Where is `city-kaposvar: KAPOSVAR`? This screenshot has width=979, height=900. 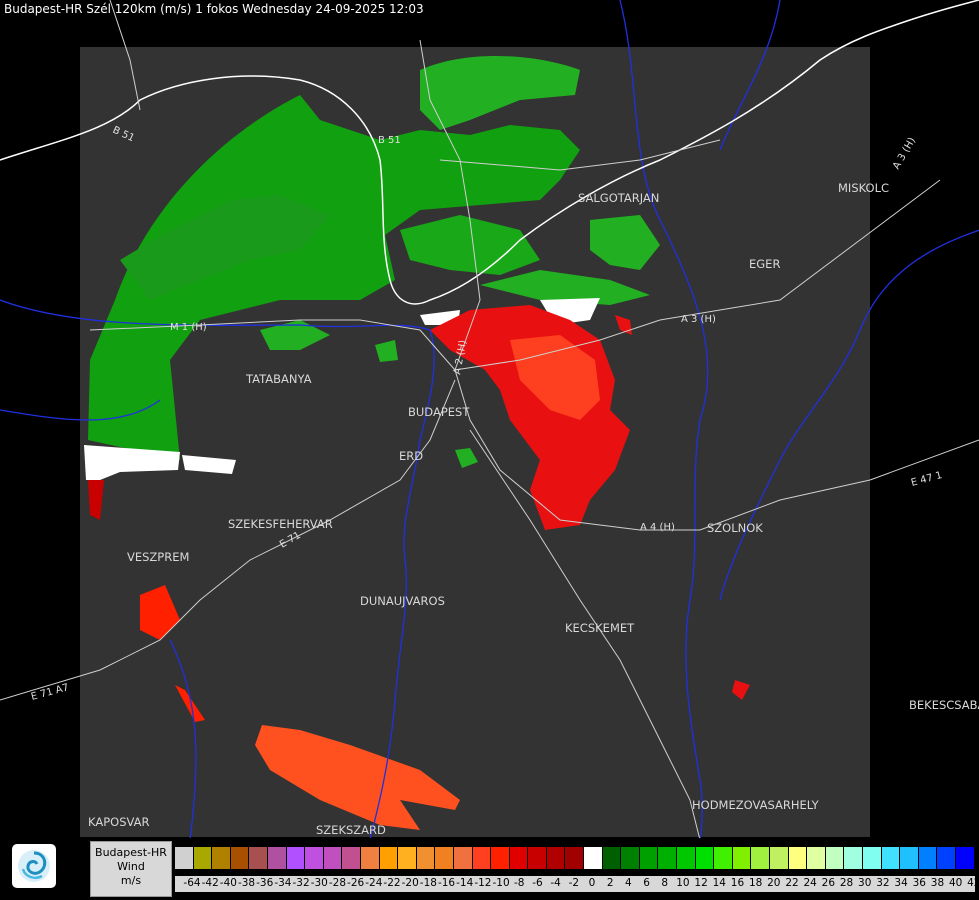 city-kaposvar: KAPOSVAR is located at coordinates (118, 822).